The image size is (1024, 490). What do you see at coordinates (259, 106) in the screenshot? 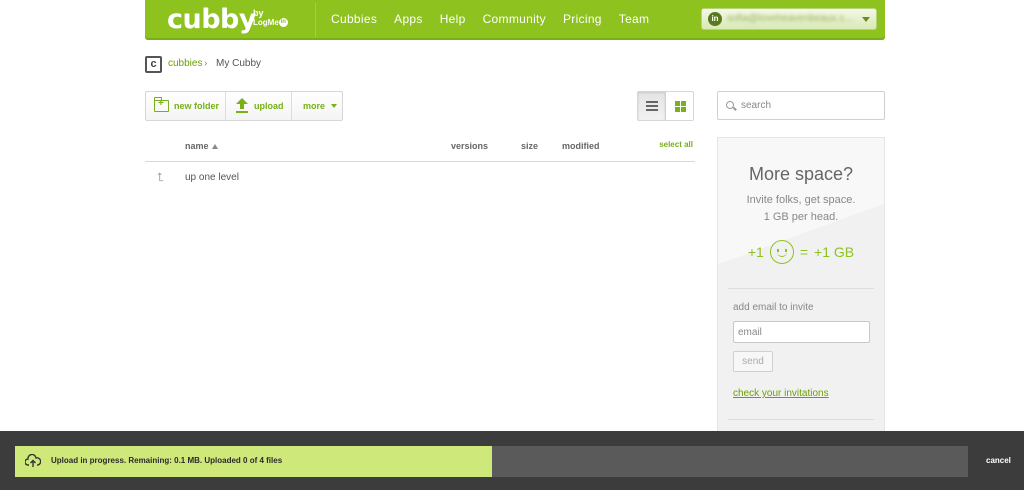
I see `upload-button: upload` at bounding box center [259, 106].